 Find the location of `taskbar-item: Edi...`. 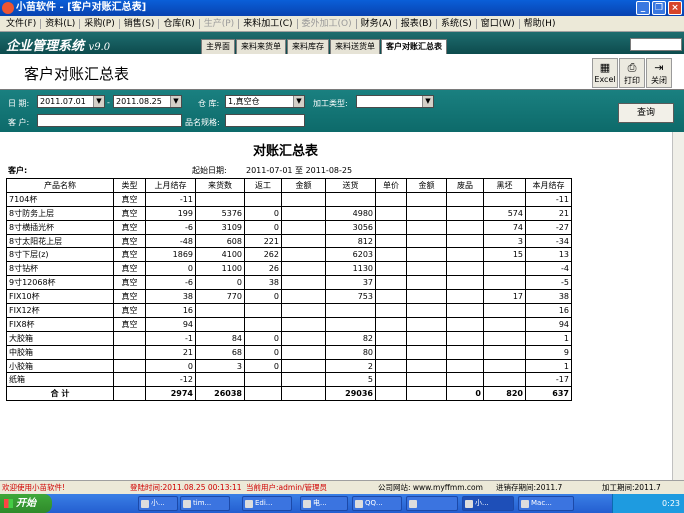

taskbar-item: Edi... is located at coordinates (267, 503).